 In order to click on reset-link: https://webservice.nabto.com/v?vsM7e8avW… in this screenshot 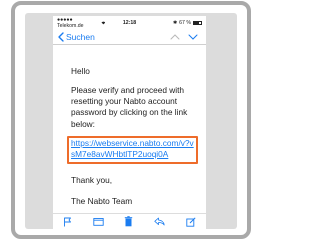, I will do `click(134, 149)`.